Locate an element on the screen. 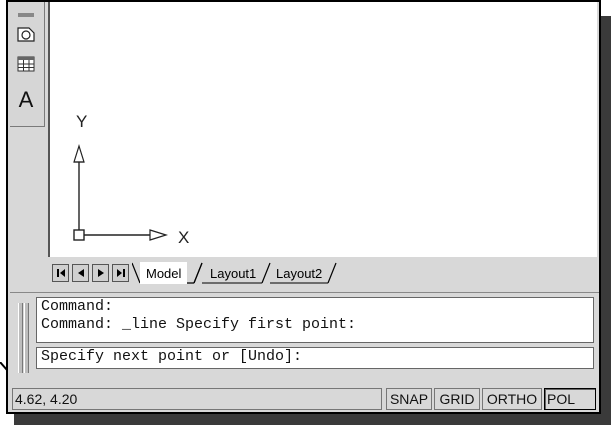  draw-toolbar: A is located at coordinates (27, 64).